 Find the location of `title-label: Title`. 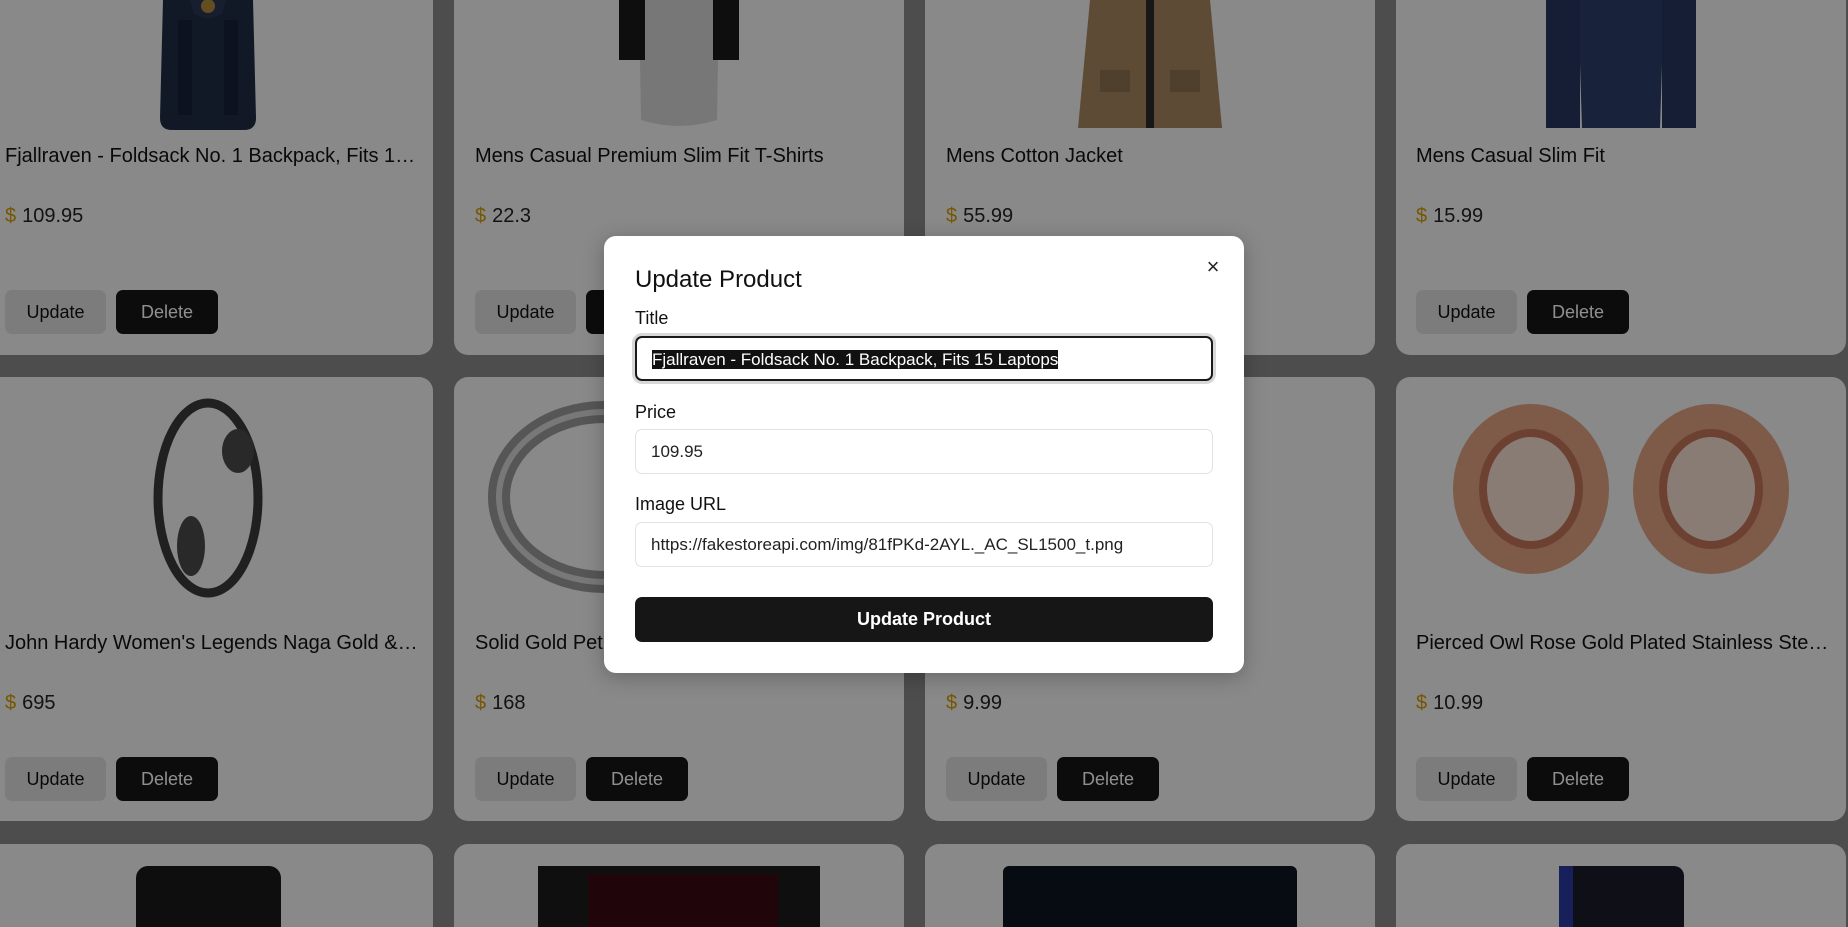

title-label: Title is located at coordinates (652, 318).